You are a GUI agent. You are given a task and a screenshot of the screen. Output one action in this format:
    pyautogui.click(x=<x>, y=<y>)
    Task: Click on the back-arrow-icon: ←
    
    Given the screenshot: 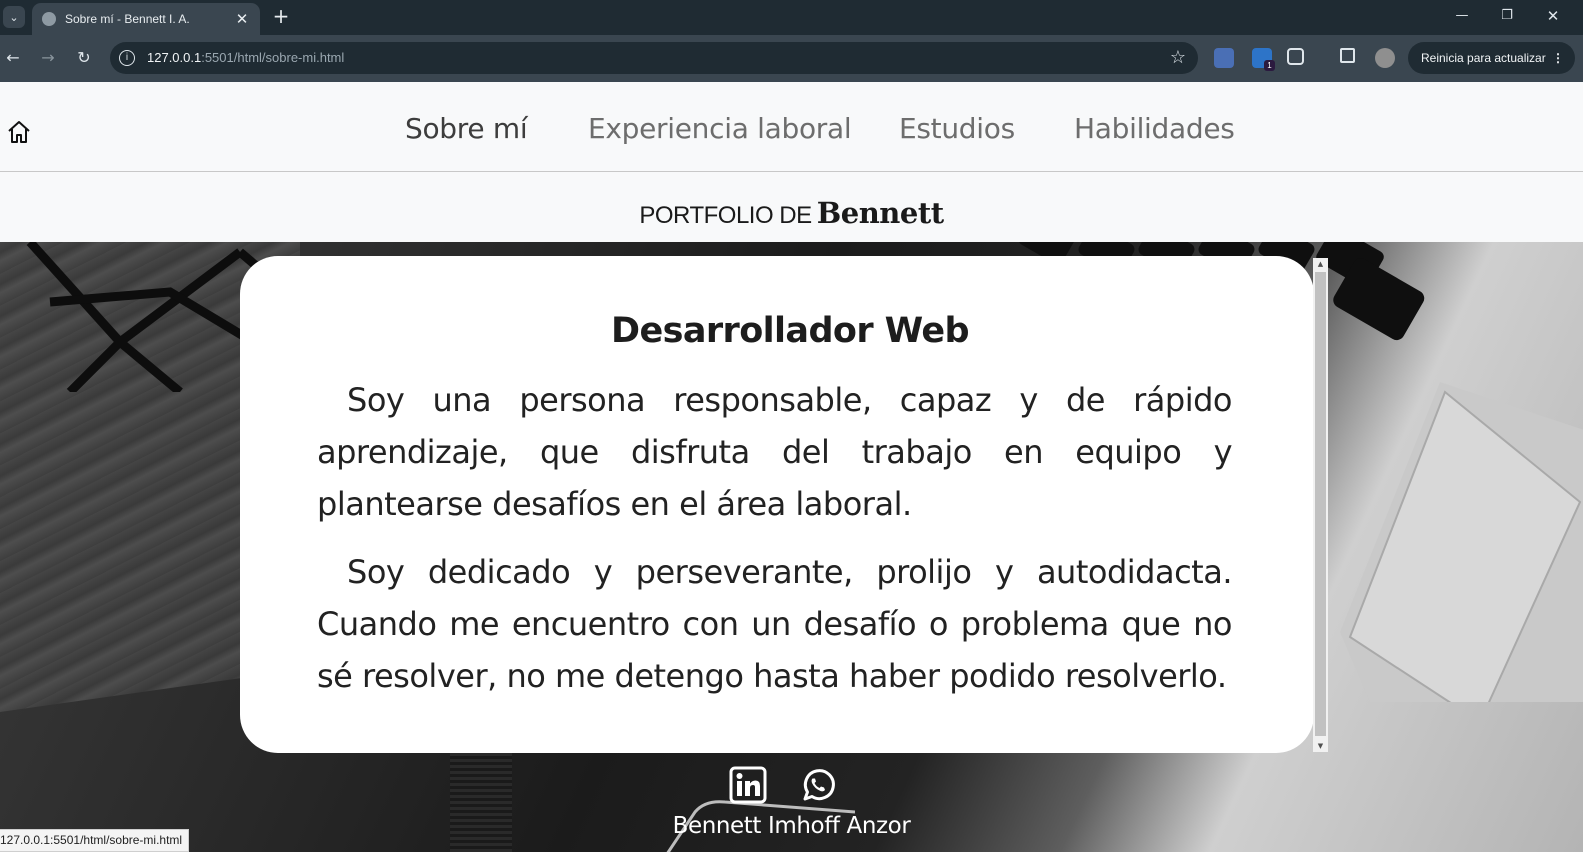 What is the action you would take?
    pyautogui.click(x=13, y=58)
    